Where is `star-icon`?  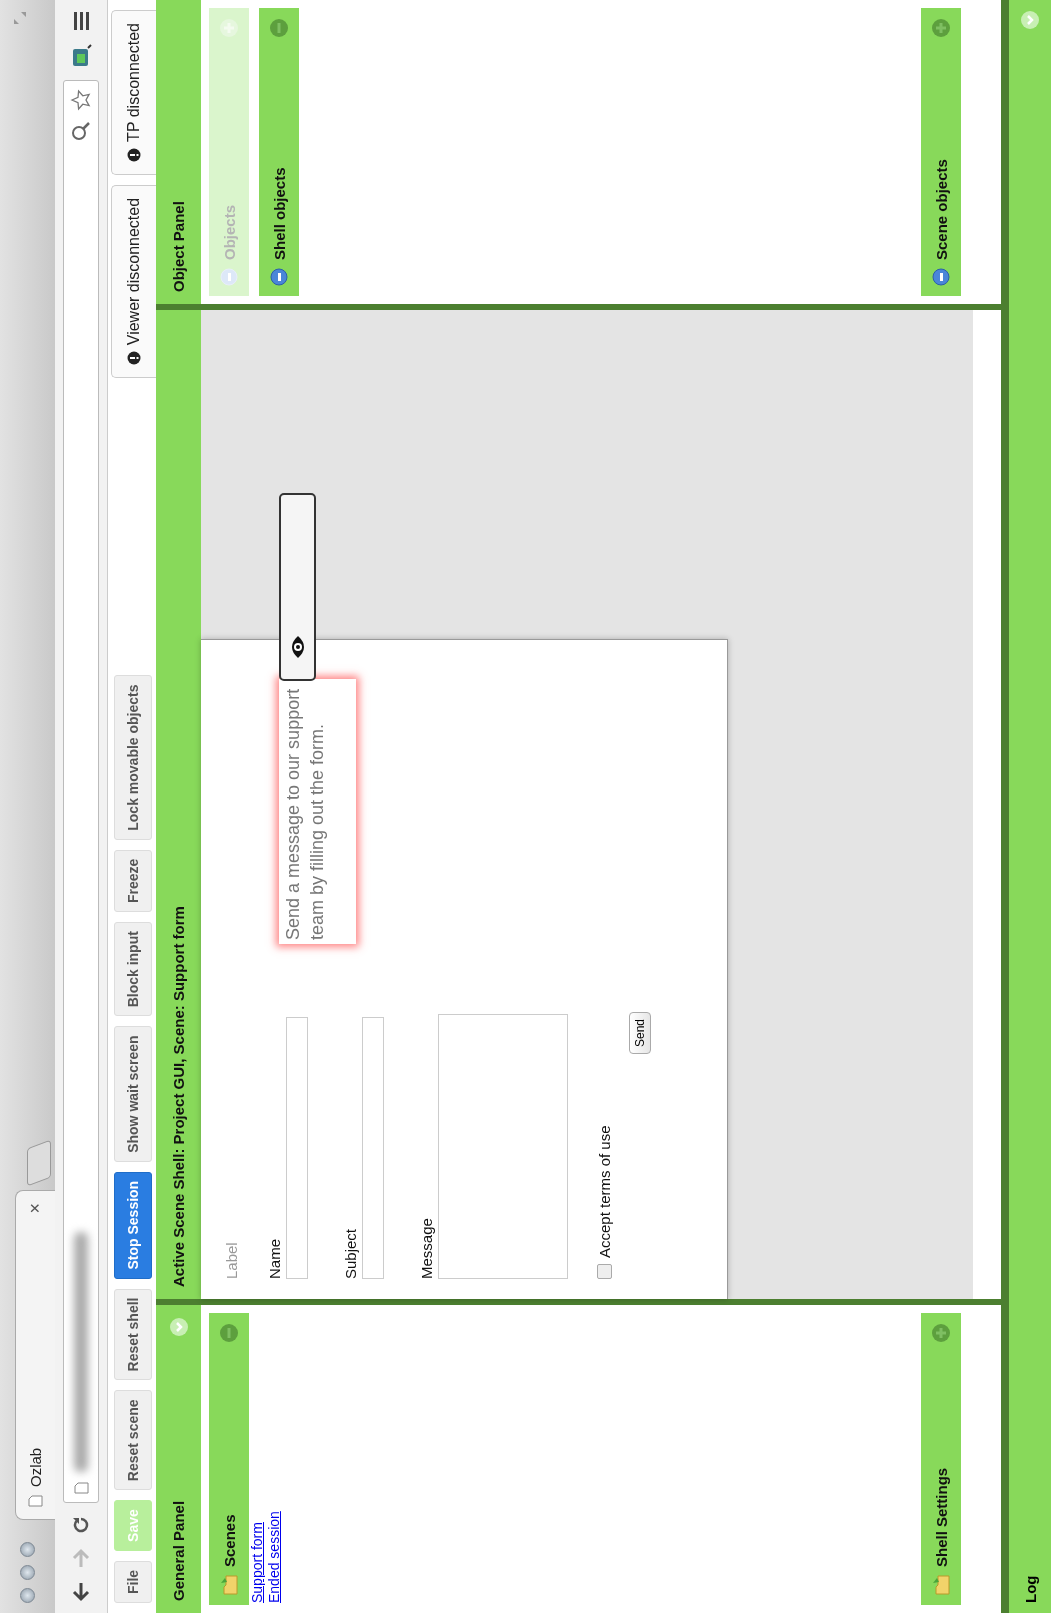 star-icon is located at coordinates (81, 100).